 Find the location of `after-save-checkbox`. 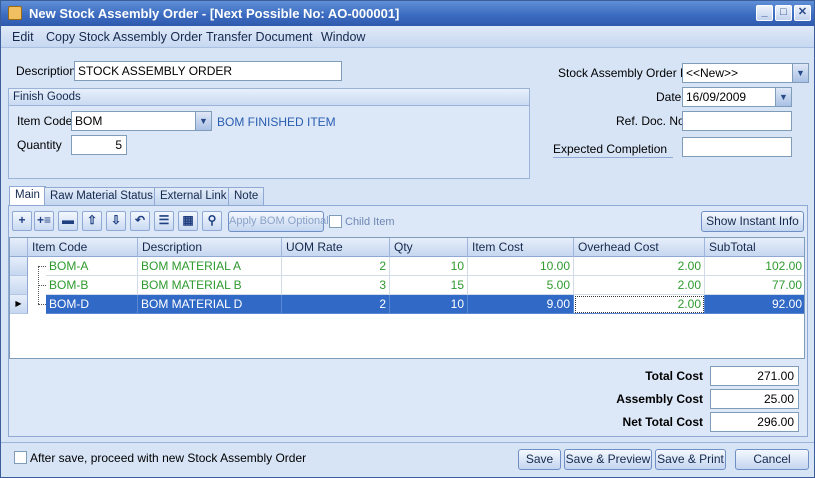

after-save-checkbox is located at coordinates (20, 457).